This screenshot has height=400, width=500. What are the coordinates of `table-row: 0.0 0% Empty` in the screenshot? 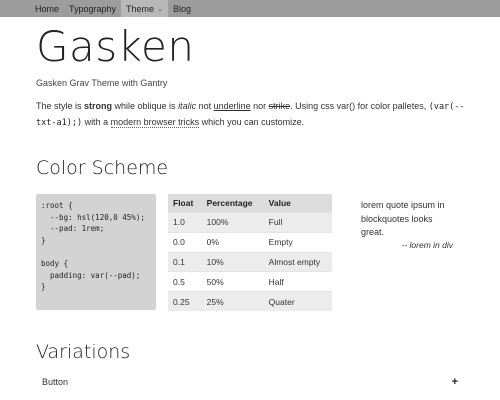 It's located at (250, 242).